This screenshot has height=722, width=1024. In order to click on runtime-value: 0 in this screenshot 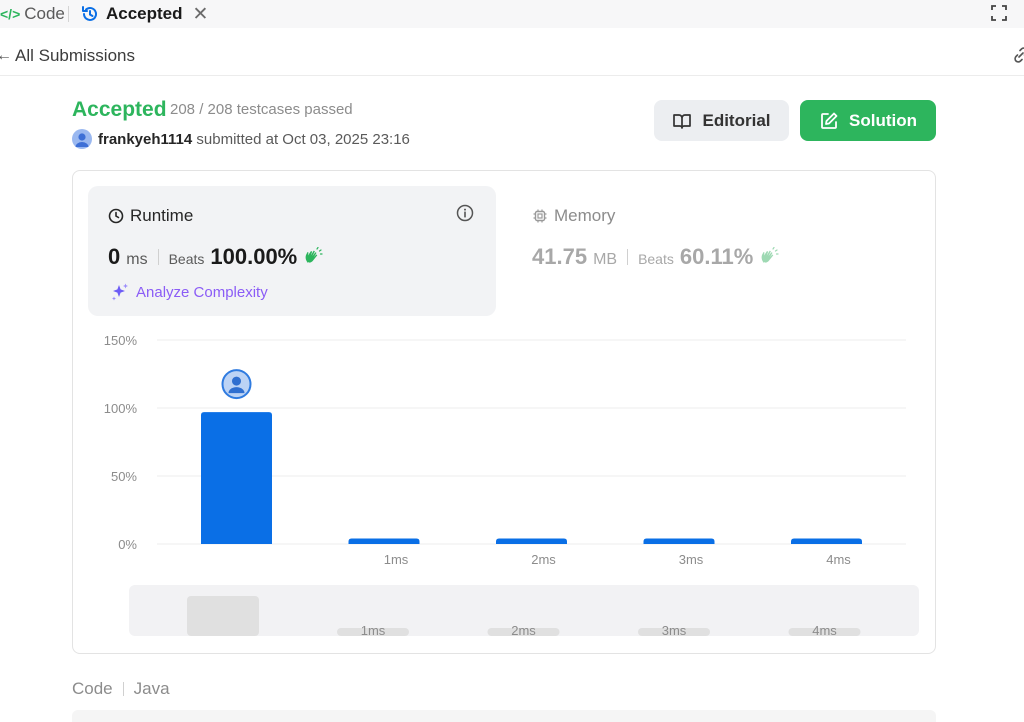, I will do `click(114, 256)`.